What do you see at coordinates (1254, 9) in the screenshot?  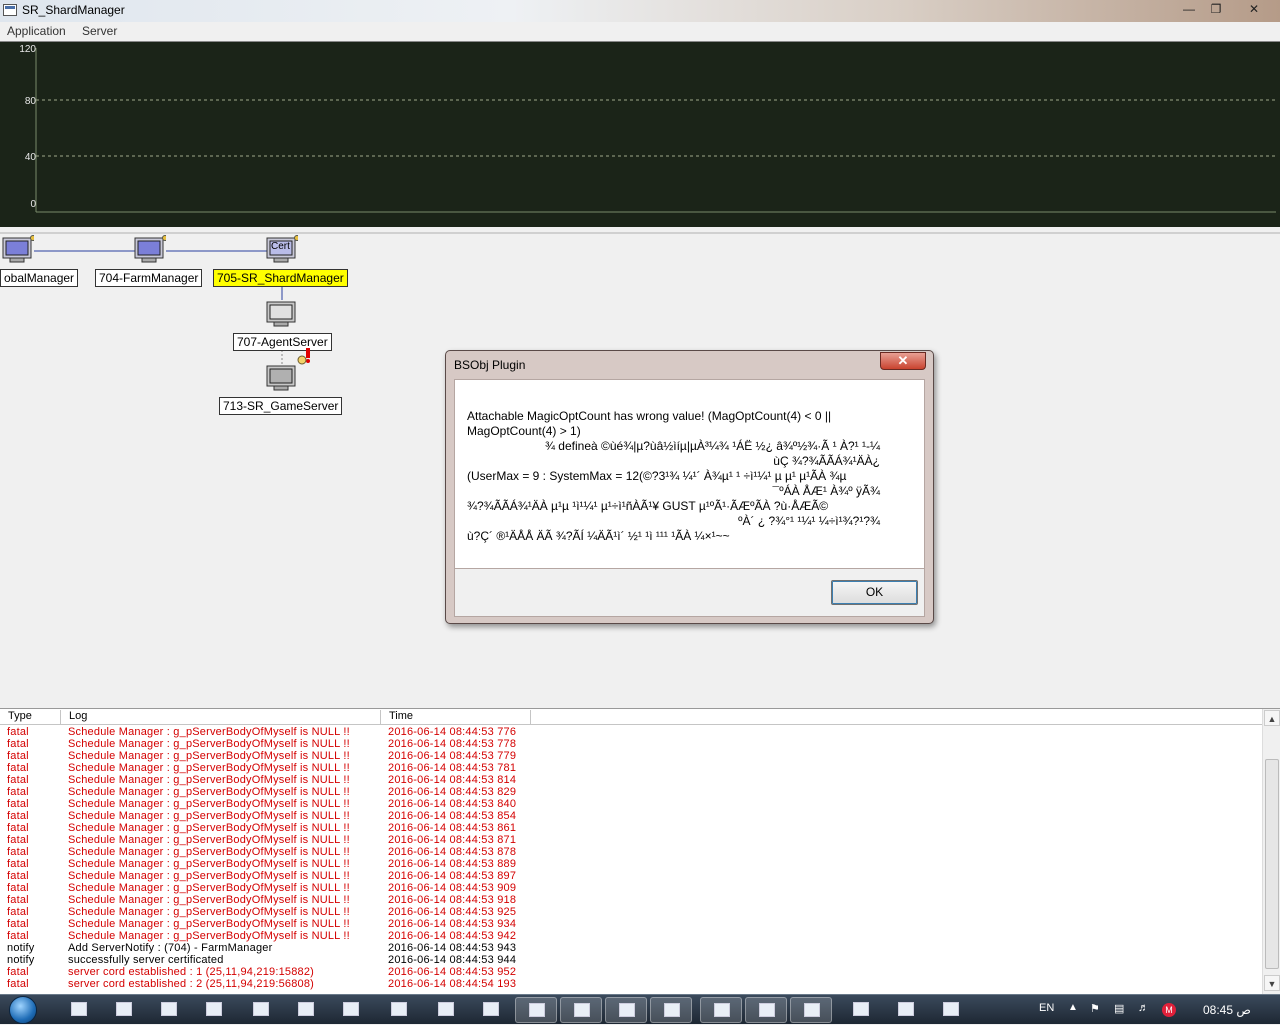 I see `close-button: ✕` at bounding box center [1254, 9].